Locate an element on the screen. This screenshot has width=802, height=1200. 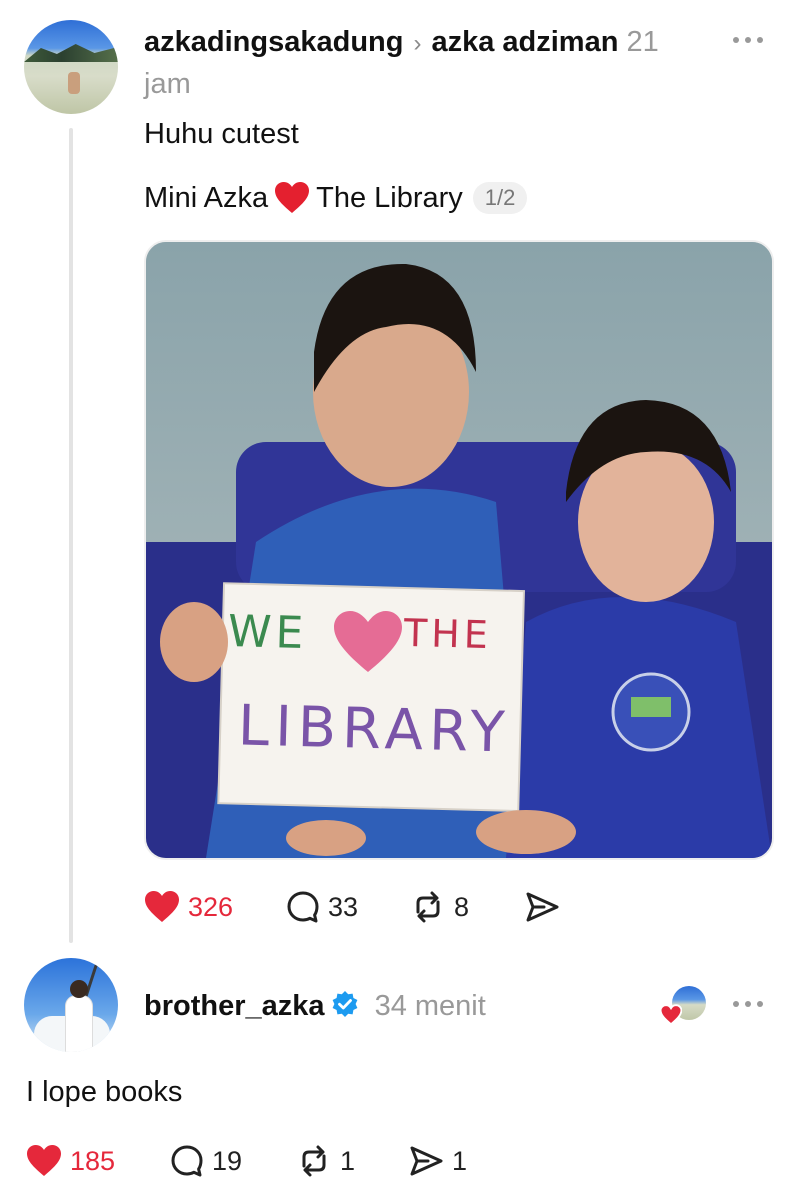
reply-comment-count: 19 is located at coordinates (227, 1160).